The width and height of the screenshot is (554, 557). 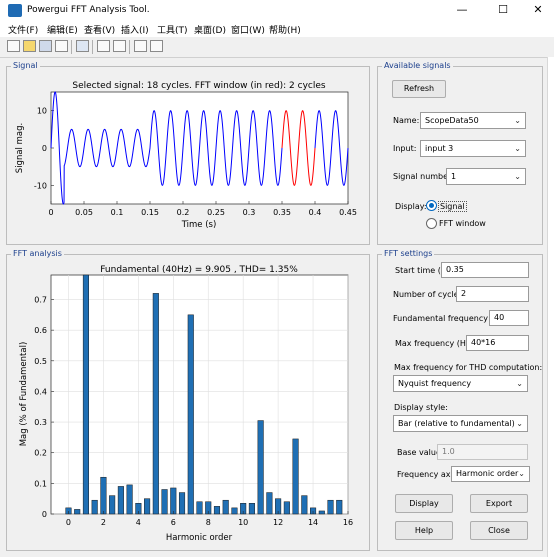 I want to click on start-time-field: 0.35, so click(x=485, y=270).